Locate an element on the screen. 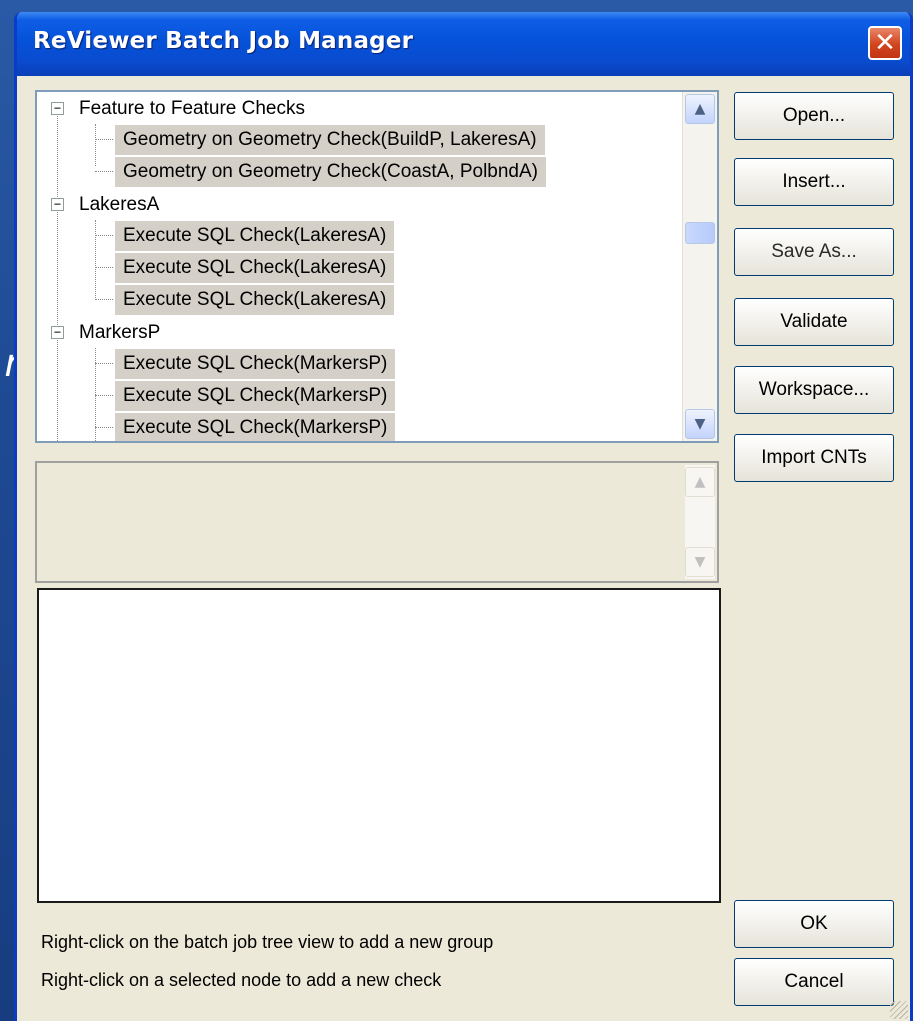 The width and height of the screenshot is (913, 1021). tree-group-feature-to-feature-checks: Feature to Feature Checks is located at coordinates (192, 109).